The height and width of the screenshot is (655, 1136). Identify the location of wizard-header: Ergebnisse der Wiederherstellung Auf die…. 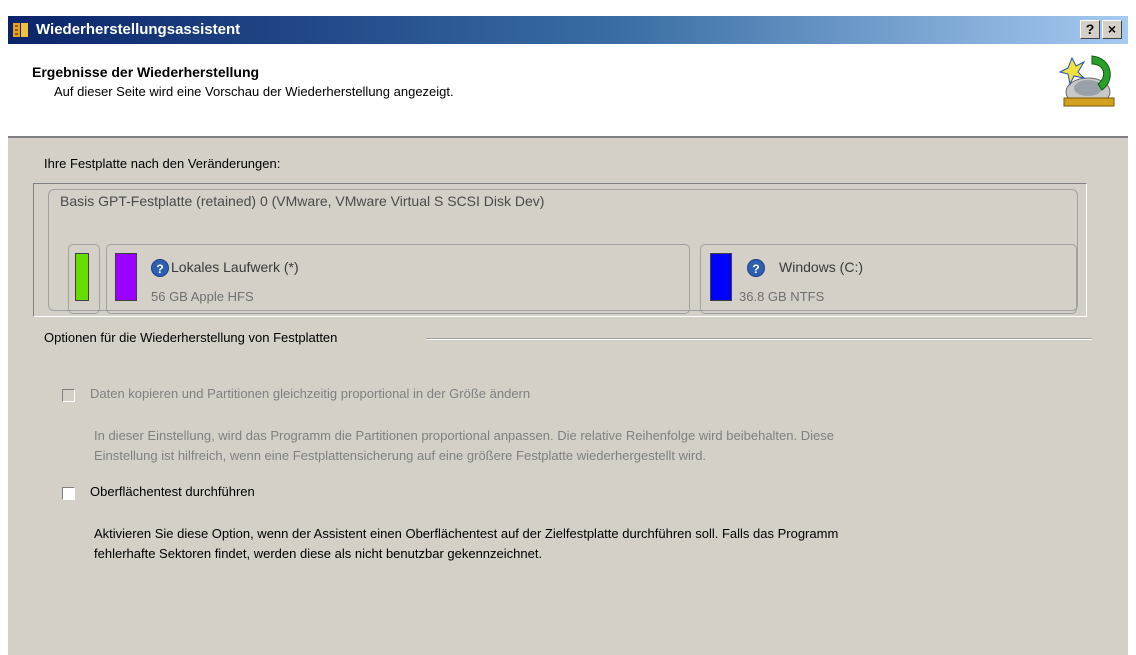
(568, 91).